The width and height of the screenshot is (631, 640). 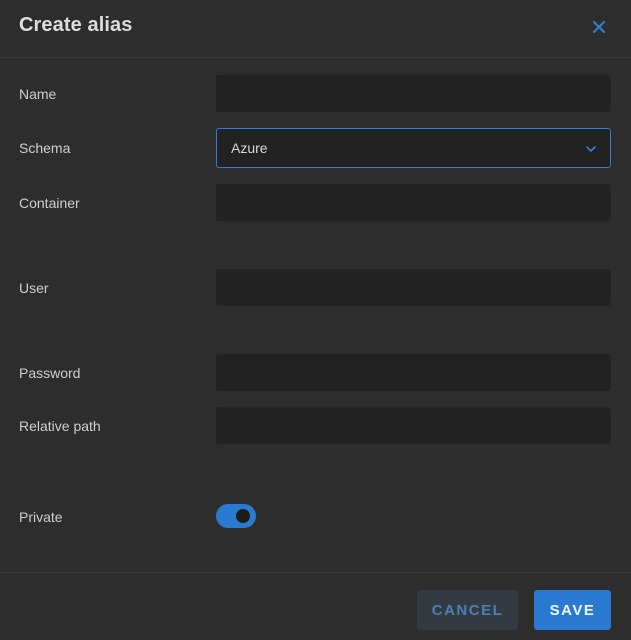 I want to click on user-input, so click(x=413, y=287).